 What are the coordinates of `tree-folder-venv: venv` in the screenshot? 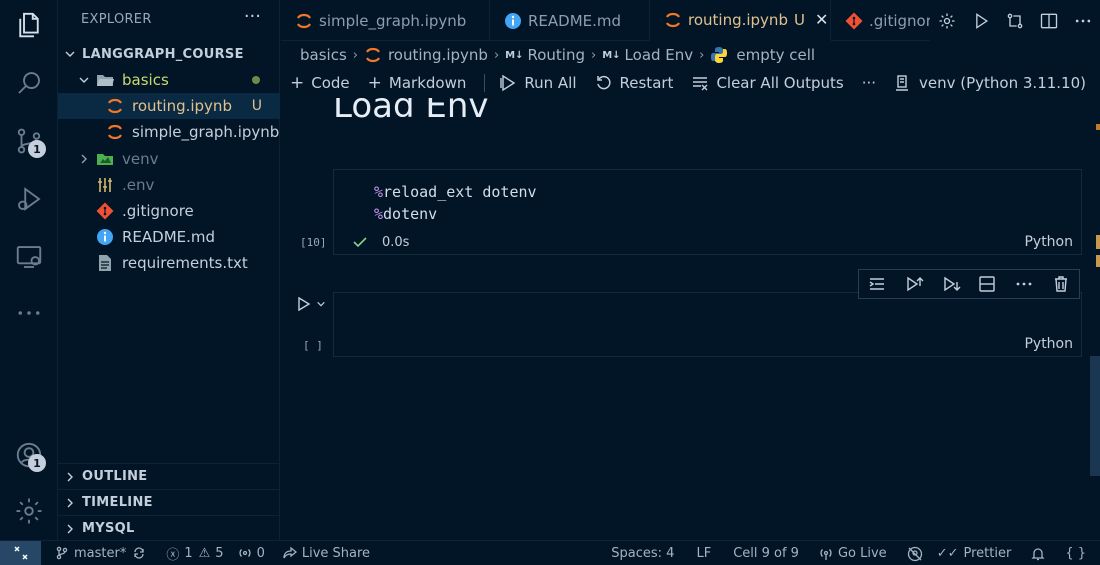 It's located at (169, 159).